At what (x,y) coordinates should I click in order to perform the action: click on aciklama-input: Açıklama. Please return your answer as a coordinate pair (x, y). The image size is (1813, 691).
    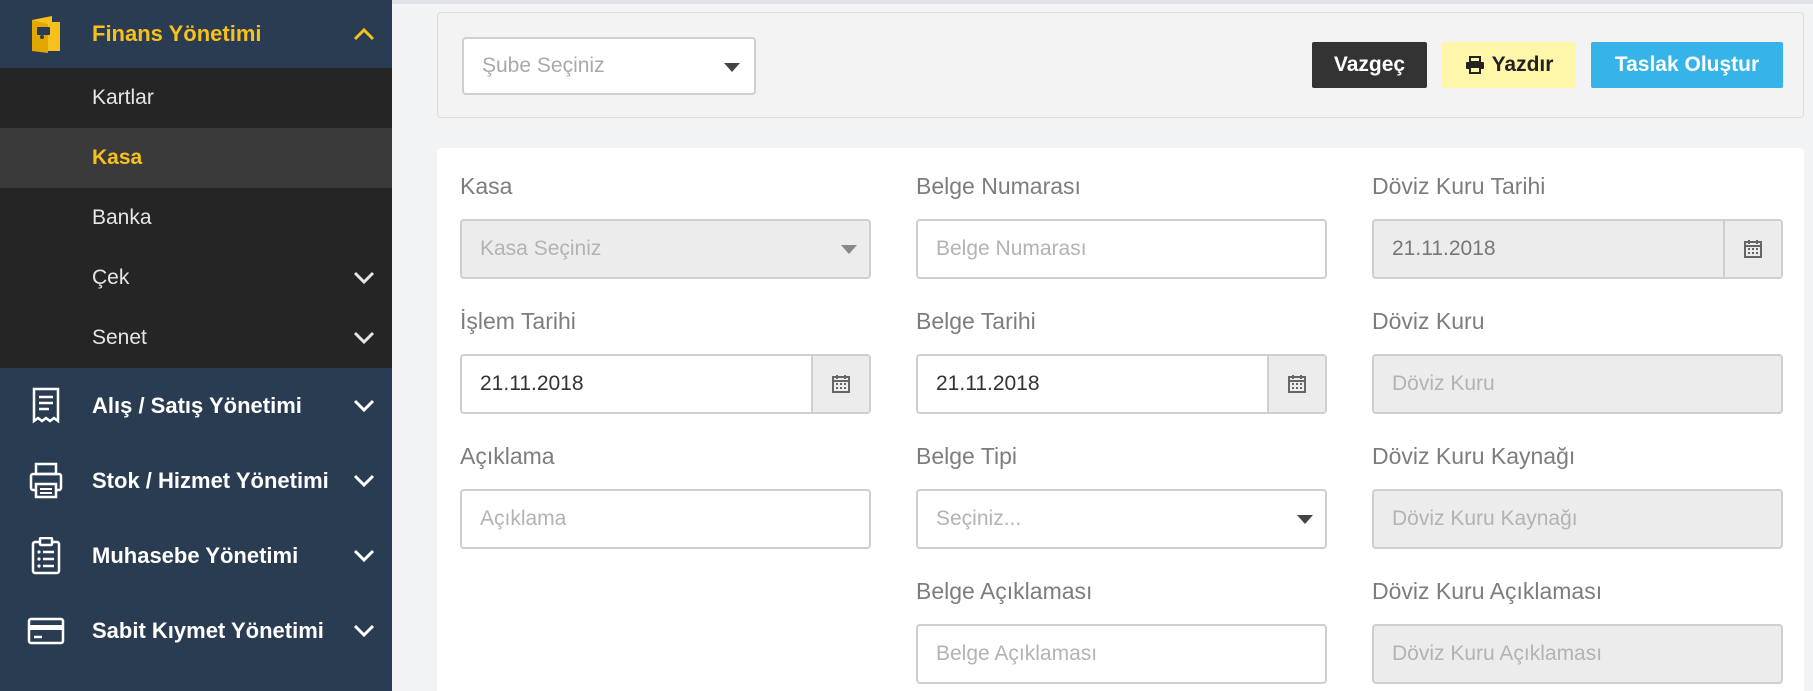
    Looking at the image, I should click on (665, 519).